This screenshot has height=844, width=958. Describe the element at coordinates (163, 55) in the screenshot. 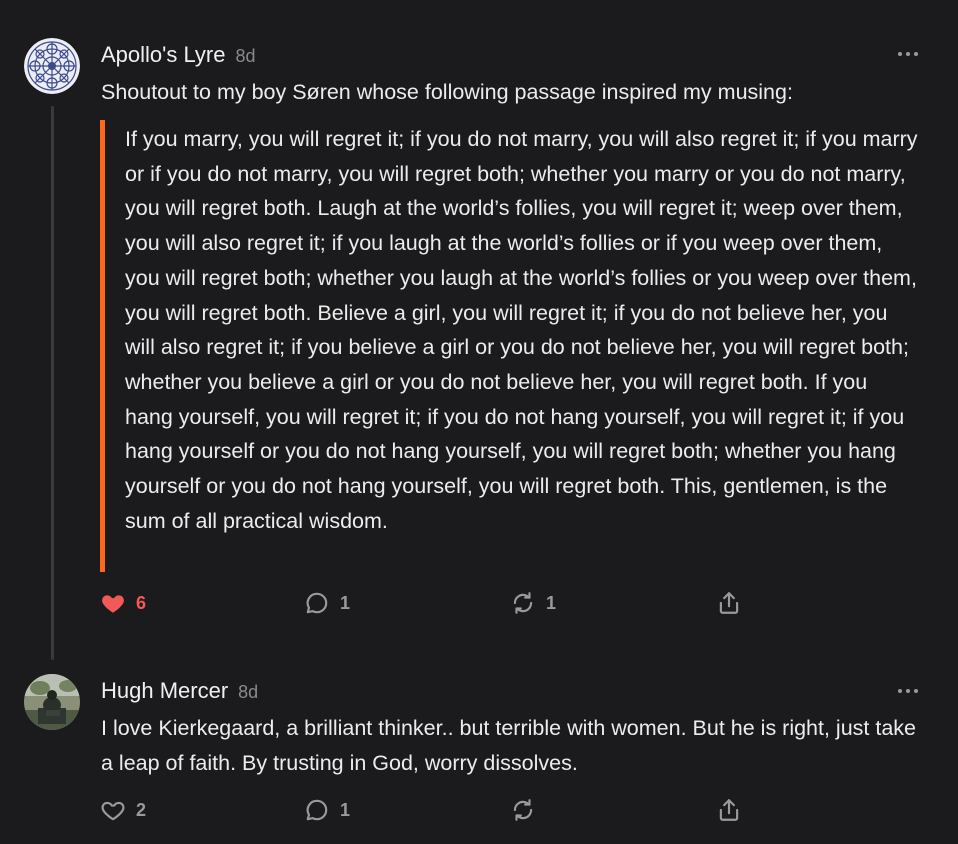

I see `author-name: Apollo's Lyre` at that location.